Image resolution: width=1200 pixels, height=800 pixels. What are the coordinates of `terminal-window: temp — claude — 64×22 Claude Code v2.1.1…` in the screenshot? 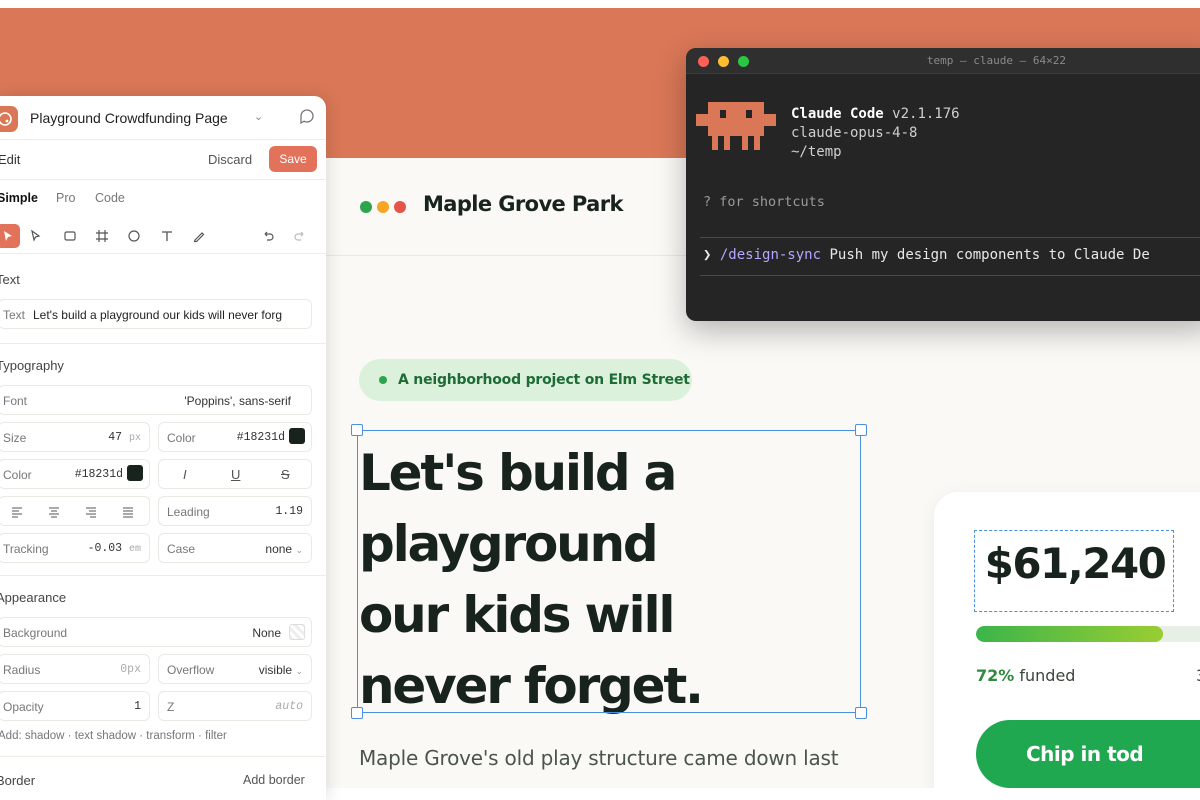 It's located at (943, 184).